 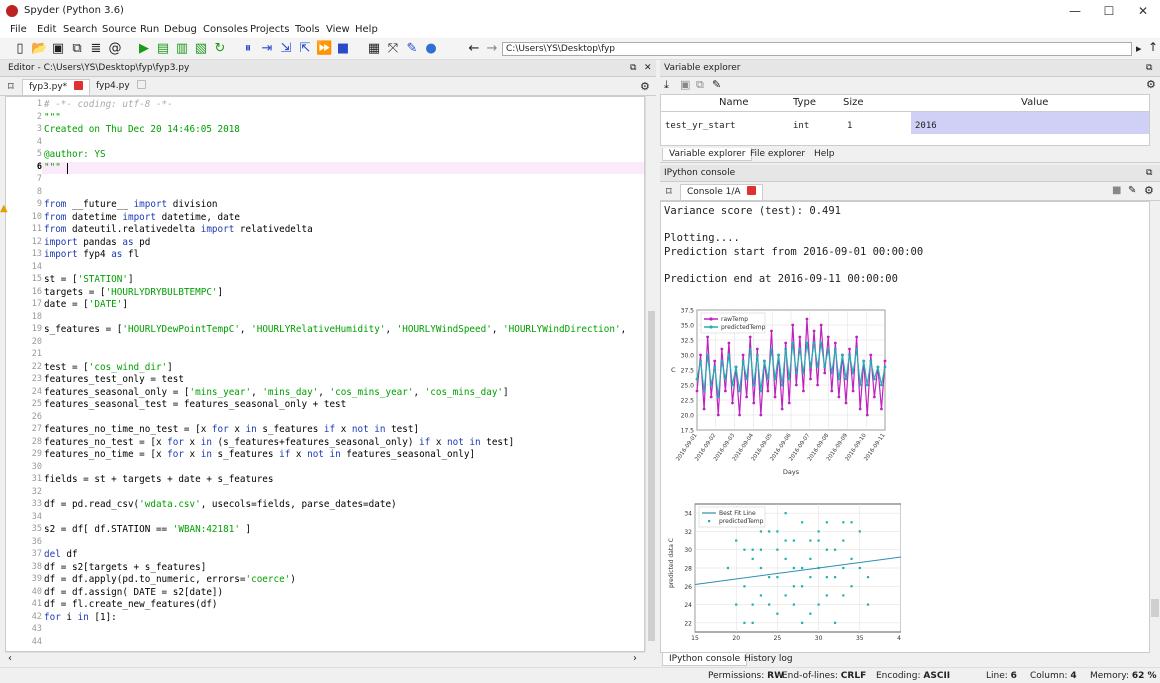 I want to click on code-line: s2 = df[ df.STATION == 'WBAN:42181' ], so click(x=147, y=529).